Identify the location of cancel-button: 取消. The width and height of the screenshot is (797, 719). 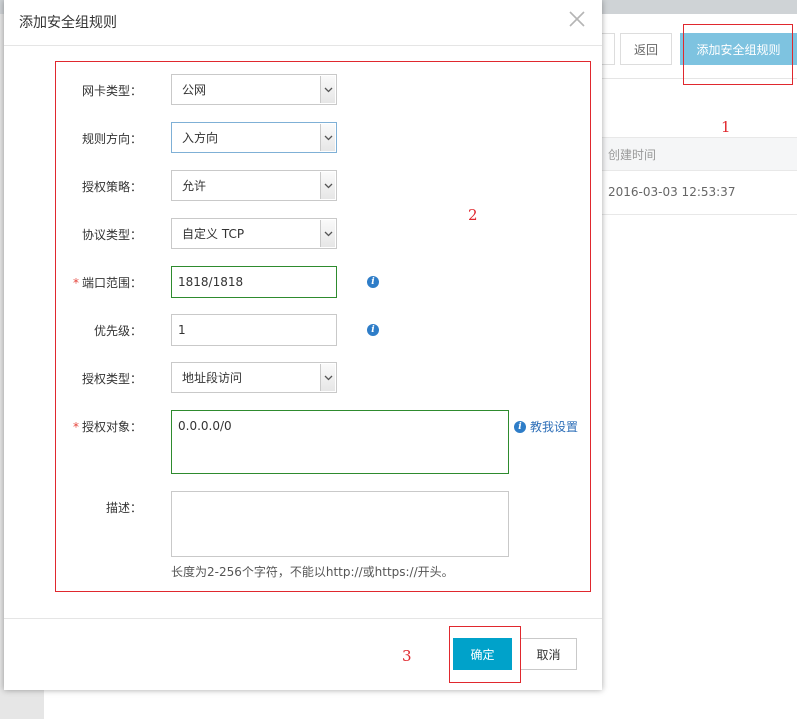
(548, 654).